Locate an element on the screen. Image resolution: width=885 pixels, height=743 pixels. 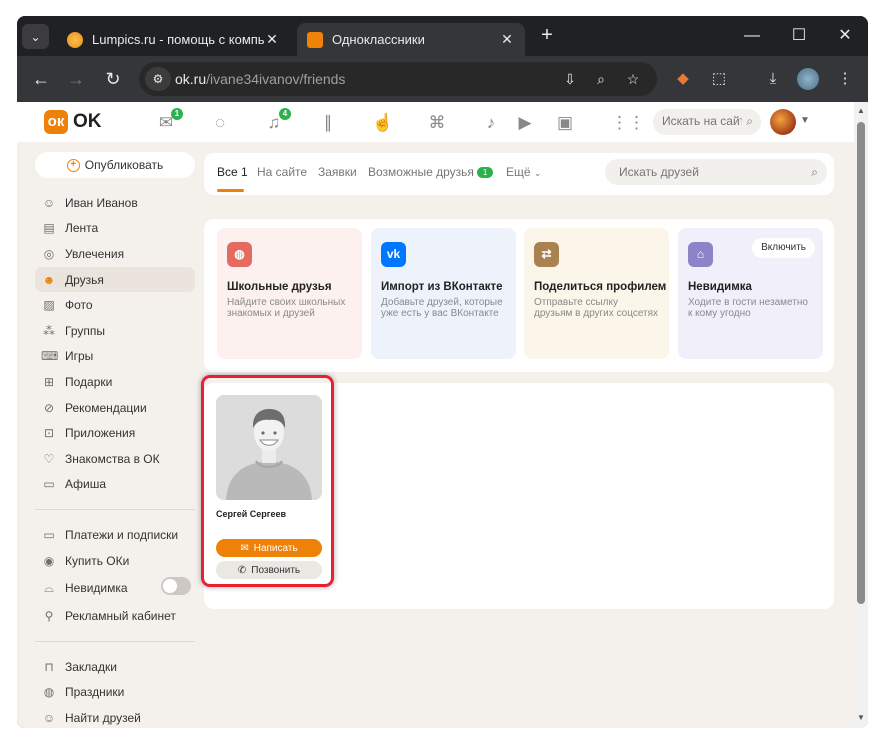
notifications-icon: ♫ 4 is located at coordinates (277, 121).